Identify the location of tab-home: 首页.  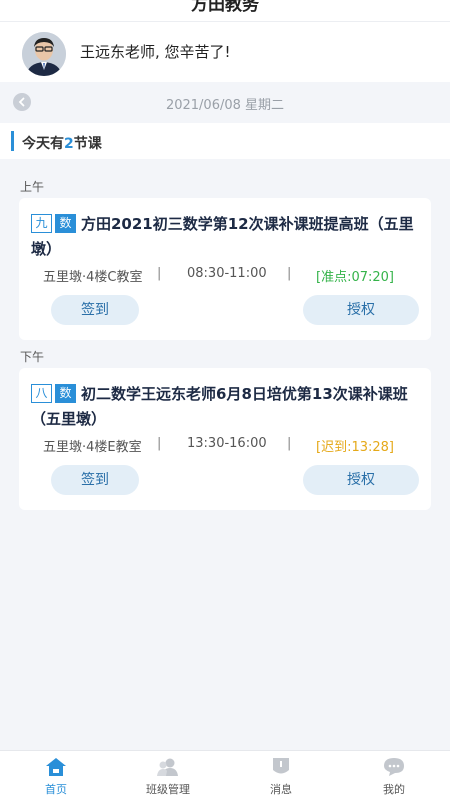
(56, 775).